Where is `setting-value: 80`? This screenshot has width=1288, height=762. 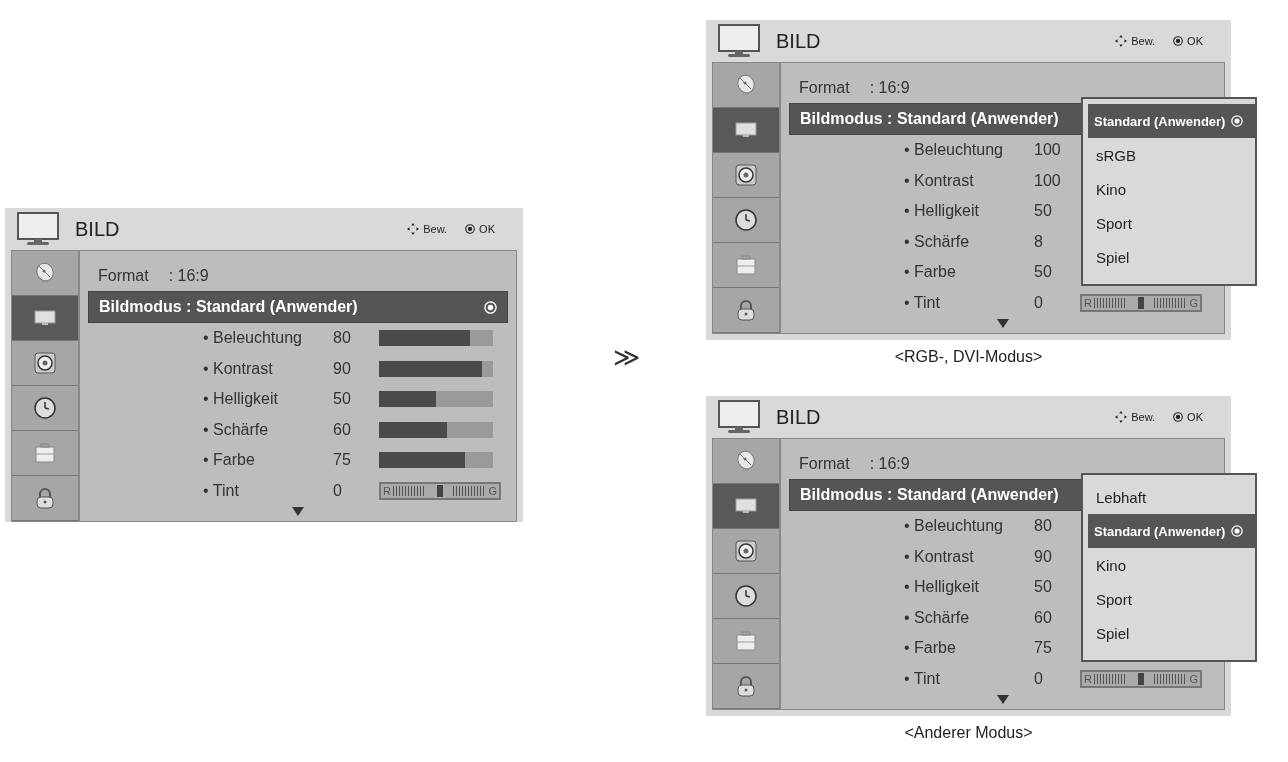
setting-value: 80 is located at coordinates (1043, 526).